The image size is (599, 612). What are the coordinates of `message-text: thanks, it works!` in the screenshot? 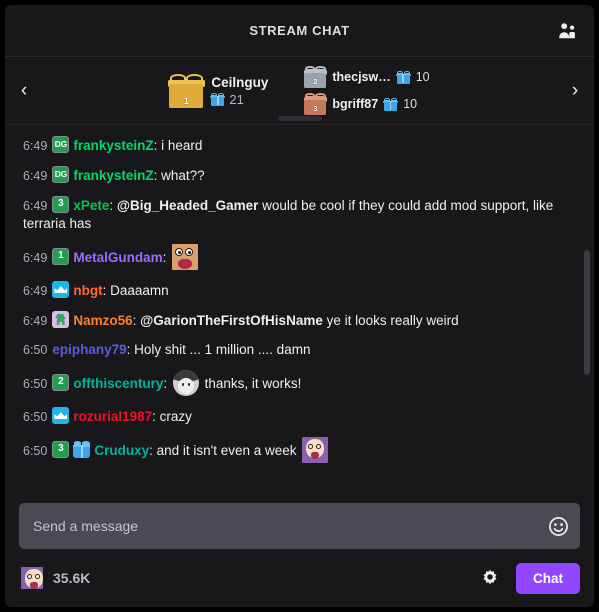 It's located at (251, 383).